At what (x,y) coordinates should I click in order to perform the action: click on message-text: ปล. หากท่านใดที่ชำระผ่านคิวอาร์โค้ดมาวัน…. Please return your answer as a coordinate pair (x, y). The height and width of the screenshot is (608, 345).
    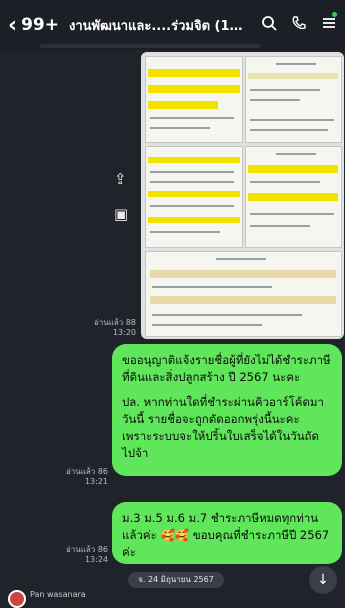
    Looking at the image, I should click on (223, 427).